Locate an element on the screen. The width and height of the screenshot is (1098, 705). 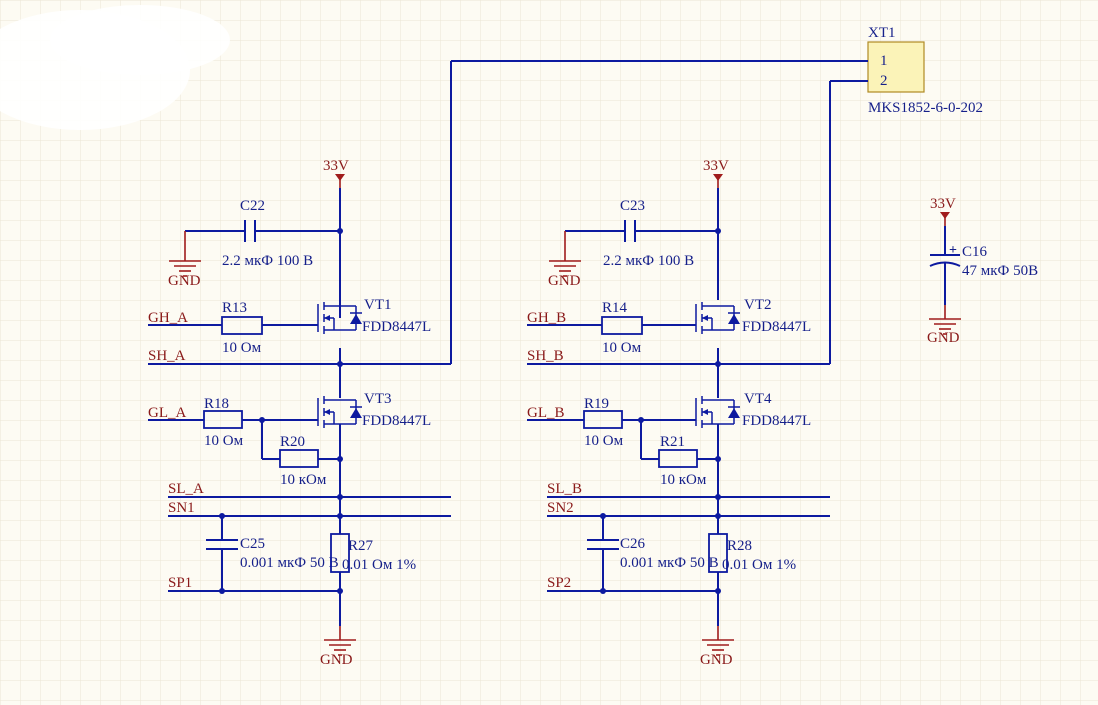
net-gl-b: GL_B is located at coordinates (546, 413).